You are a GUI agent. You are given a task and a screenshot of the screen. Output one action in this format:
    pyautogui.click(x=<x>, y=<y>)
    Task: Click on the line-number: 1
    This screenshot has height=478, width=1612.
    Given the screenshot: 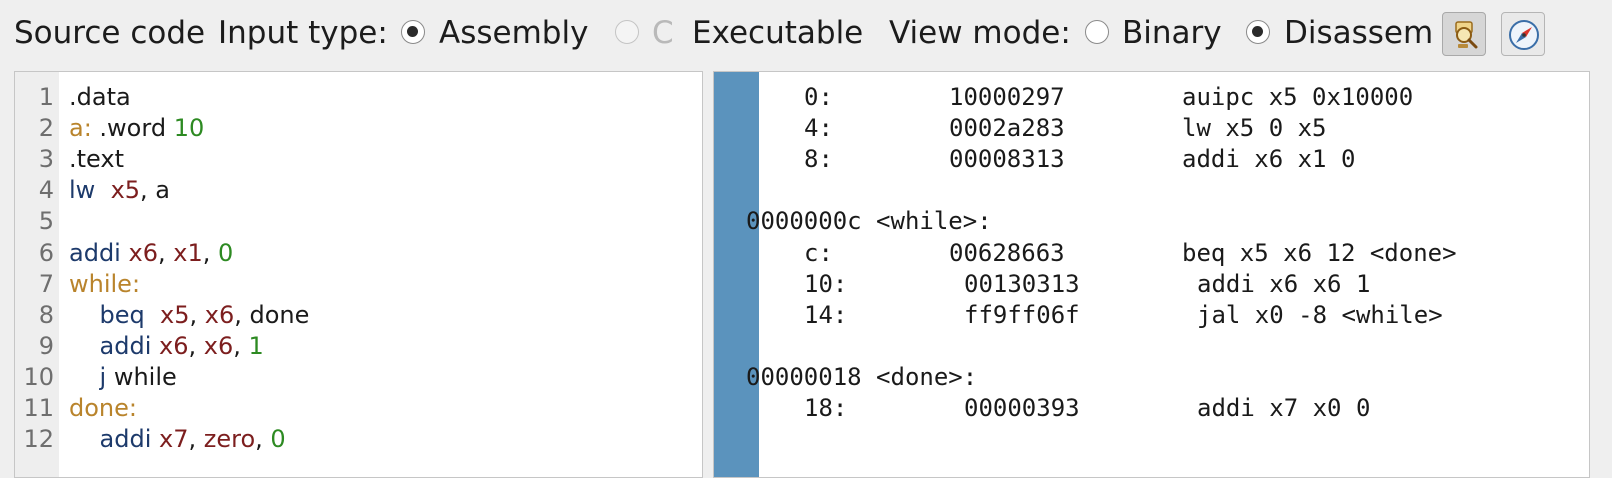 What is the action you would take?
    pyautogui.click(x=46, y=97)
    